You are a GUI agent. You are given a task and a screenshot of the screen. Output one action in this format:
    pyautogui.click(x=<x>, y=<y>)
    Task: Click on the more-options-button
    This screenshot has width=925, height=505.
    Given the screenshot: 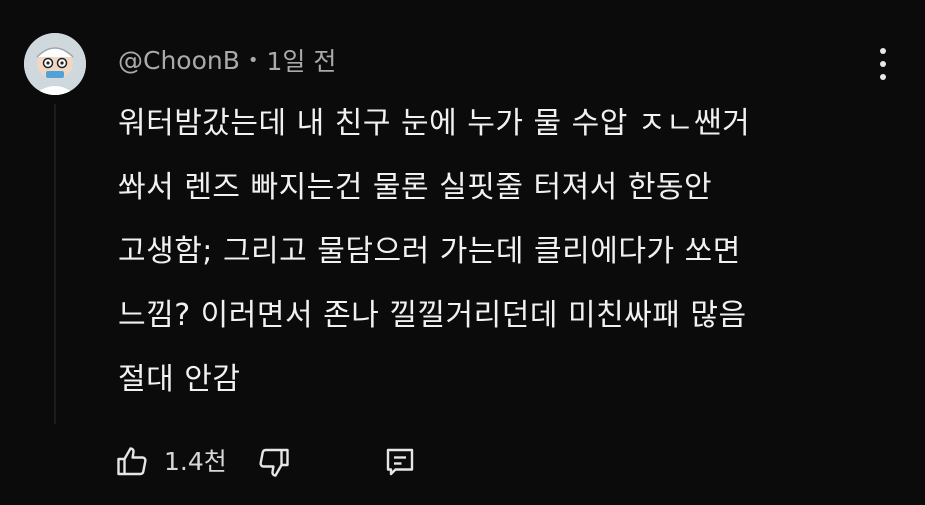 What is the action you would take?
    pyautogui.click(x=883, y=64)
    